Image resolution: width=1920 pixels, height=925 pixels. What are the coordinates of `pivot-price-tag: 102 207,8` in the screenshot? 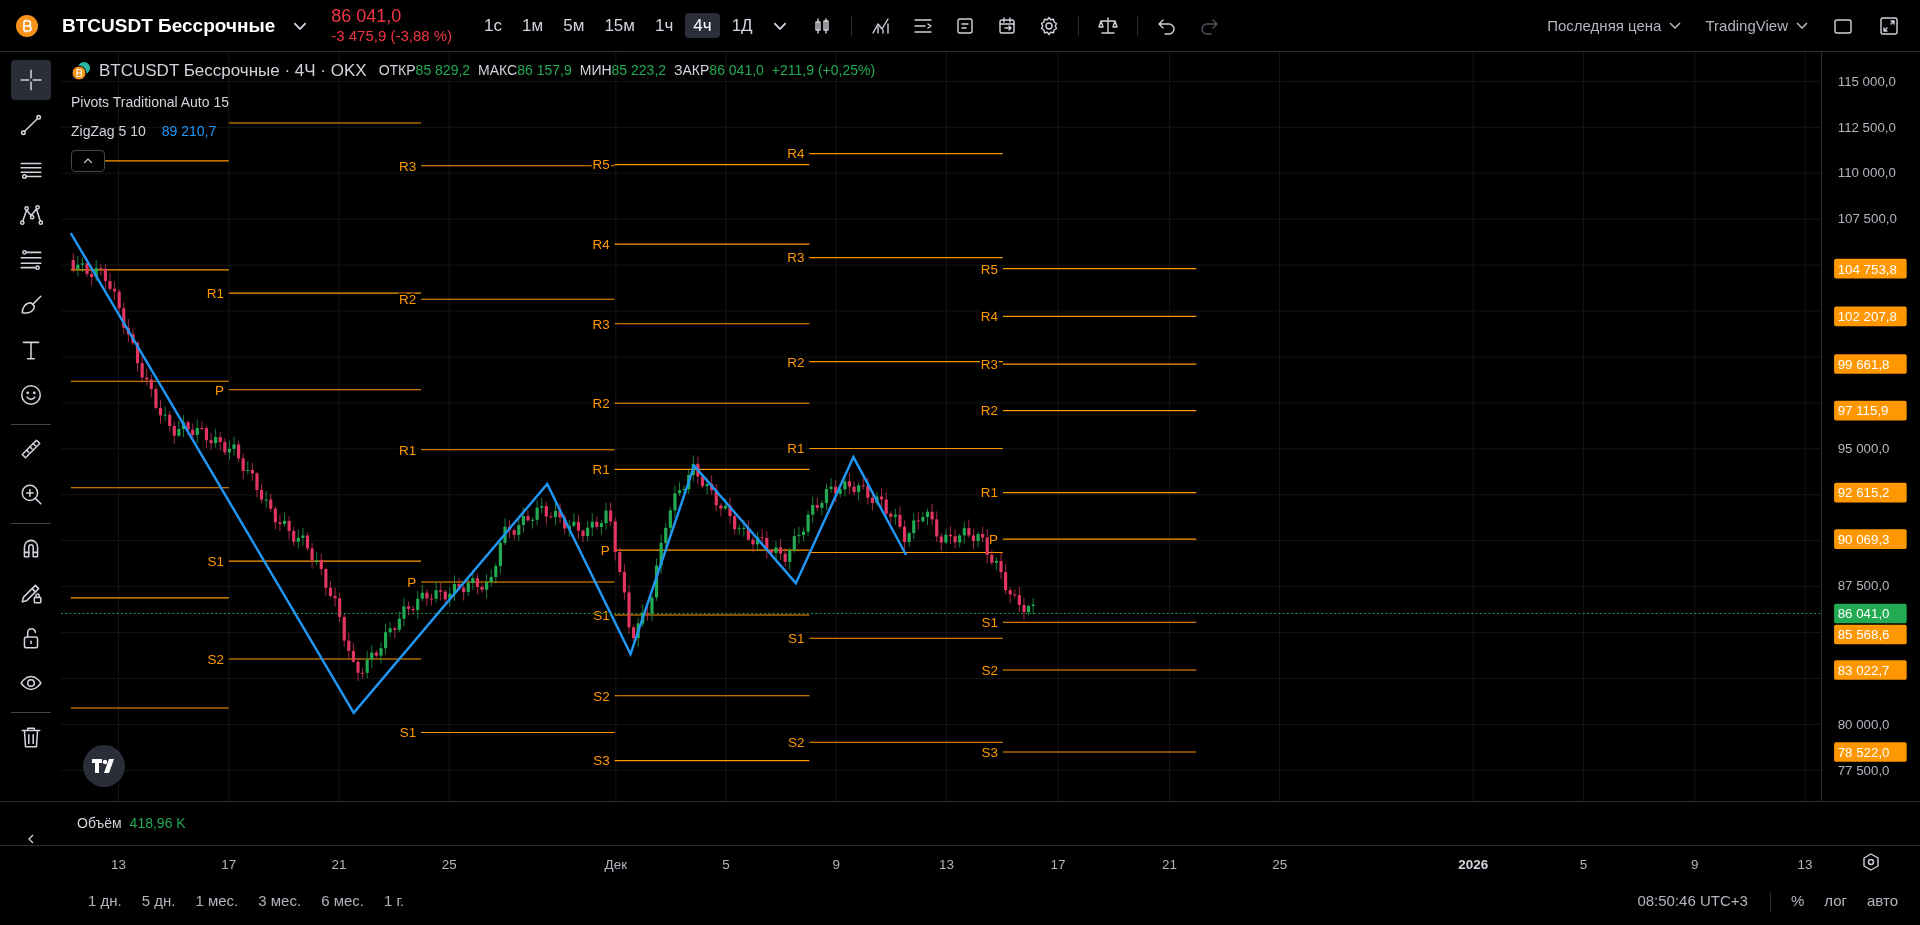 It's located at (1870, 316).